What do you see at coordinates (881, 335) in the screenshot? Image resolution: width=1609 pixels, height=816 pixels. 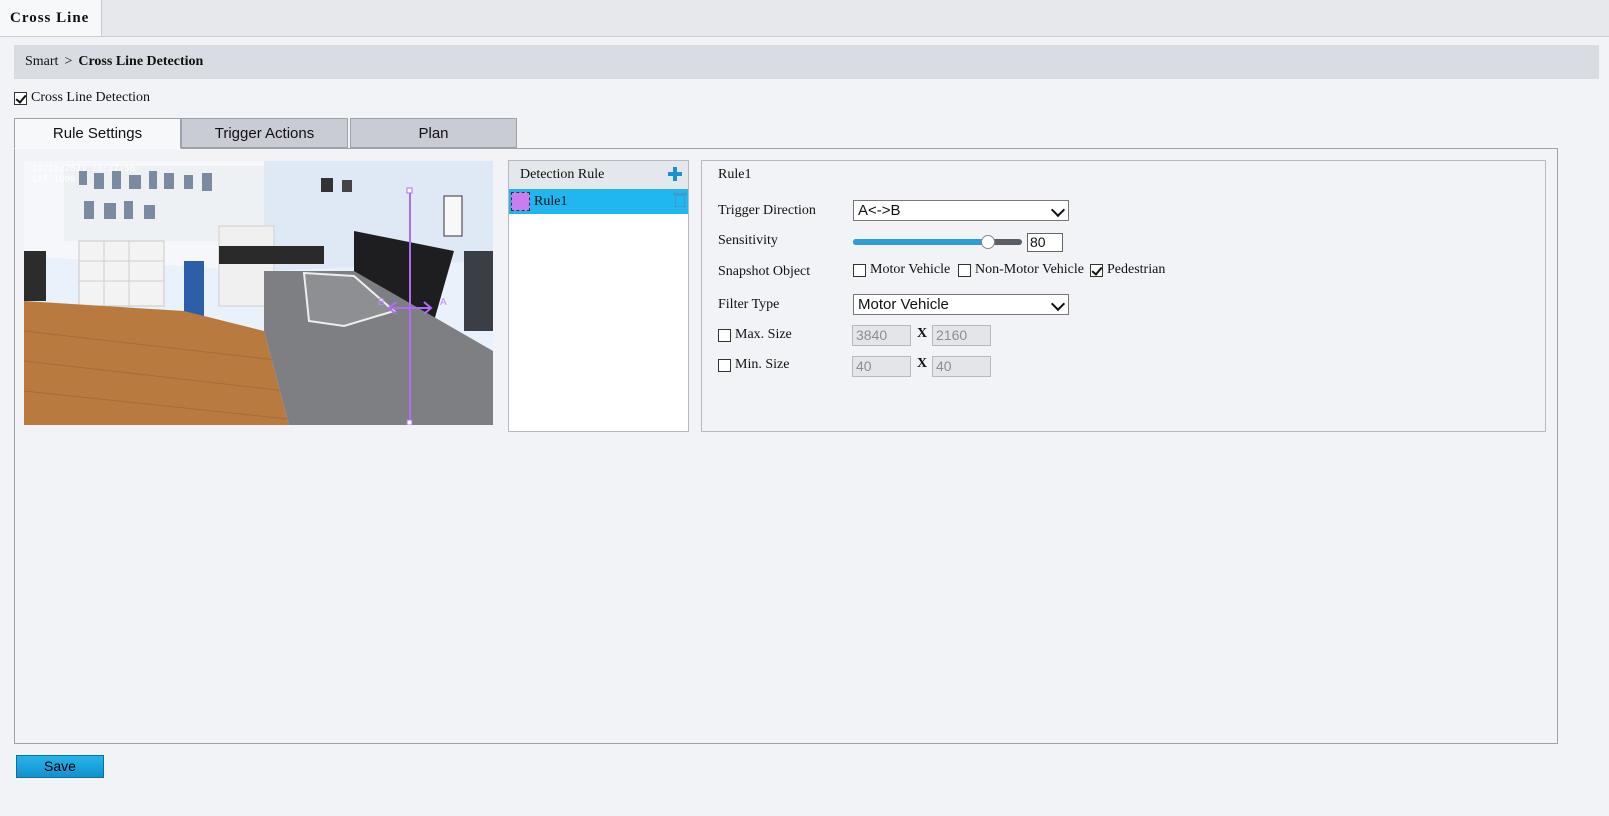 I see `max-size-width-input: 3840` at bounding box center [881, 335].